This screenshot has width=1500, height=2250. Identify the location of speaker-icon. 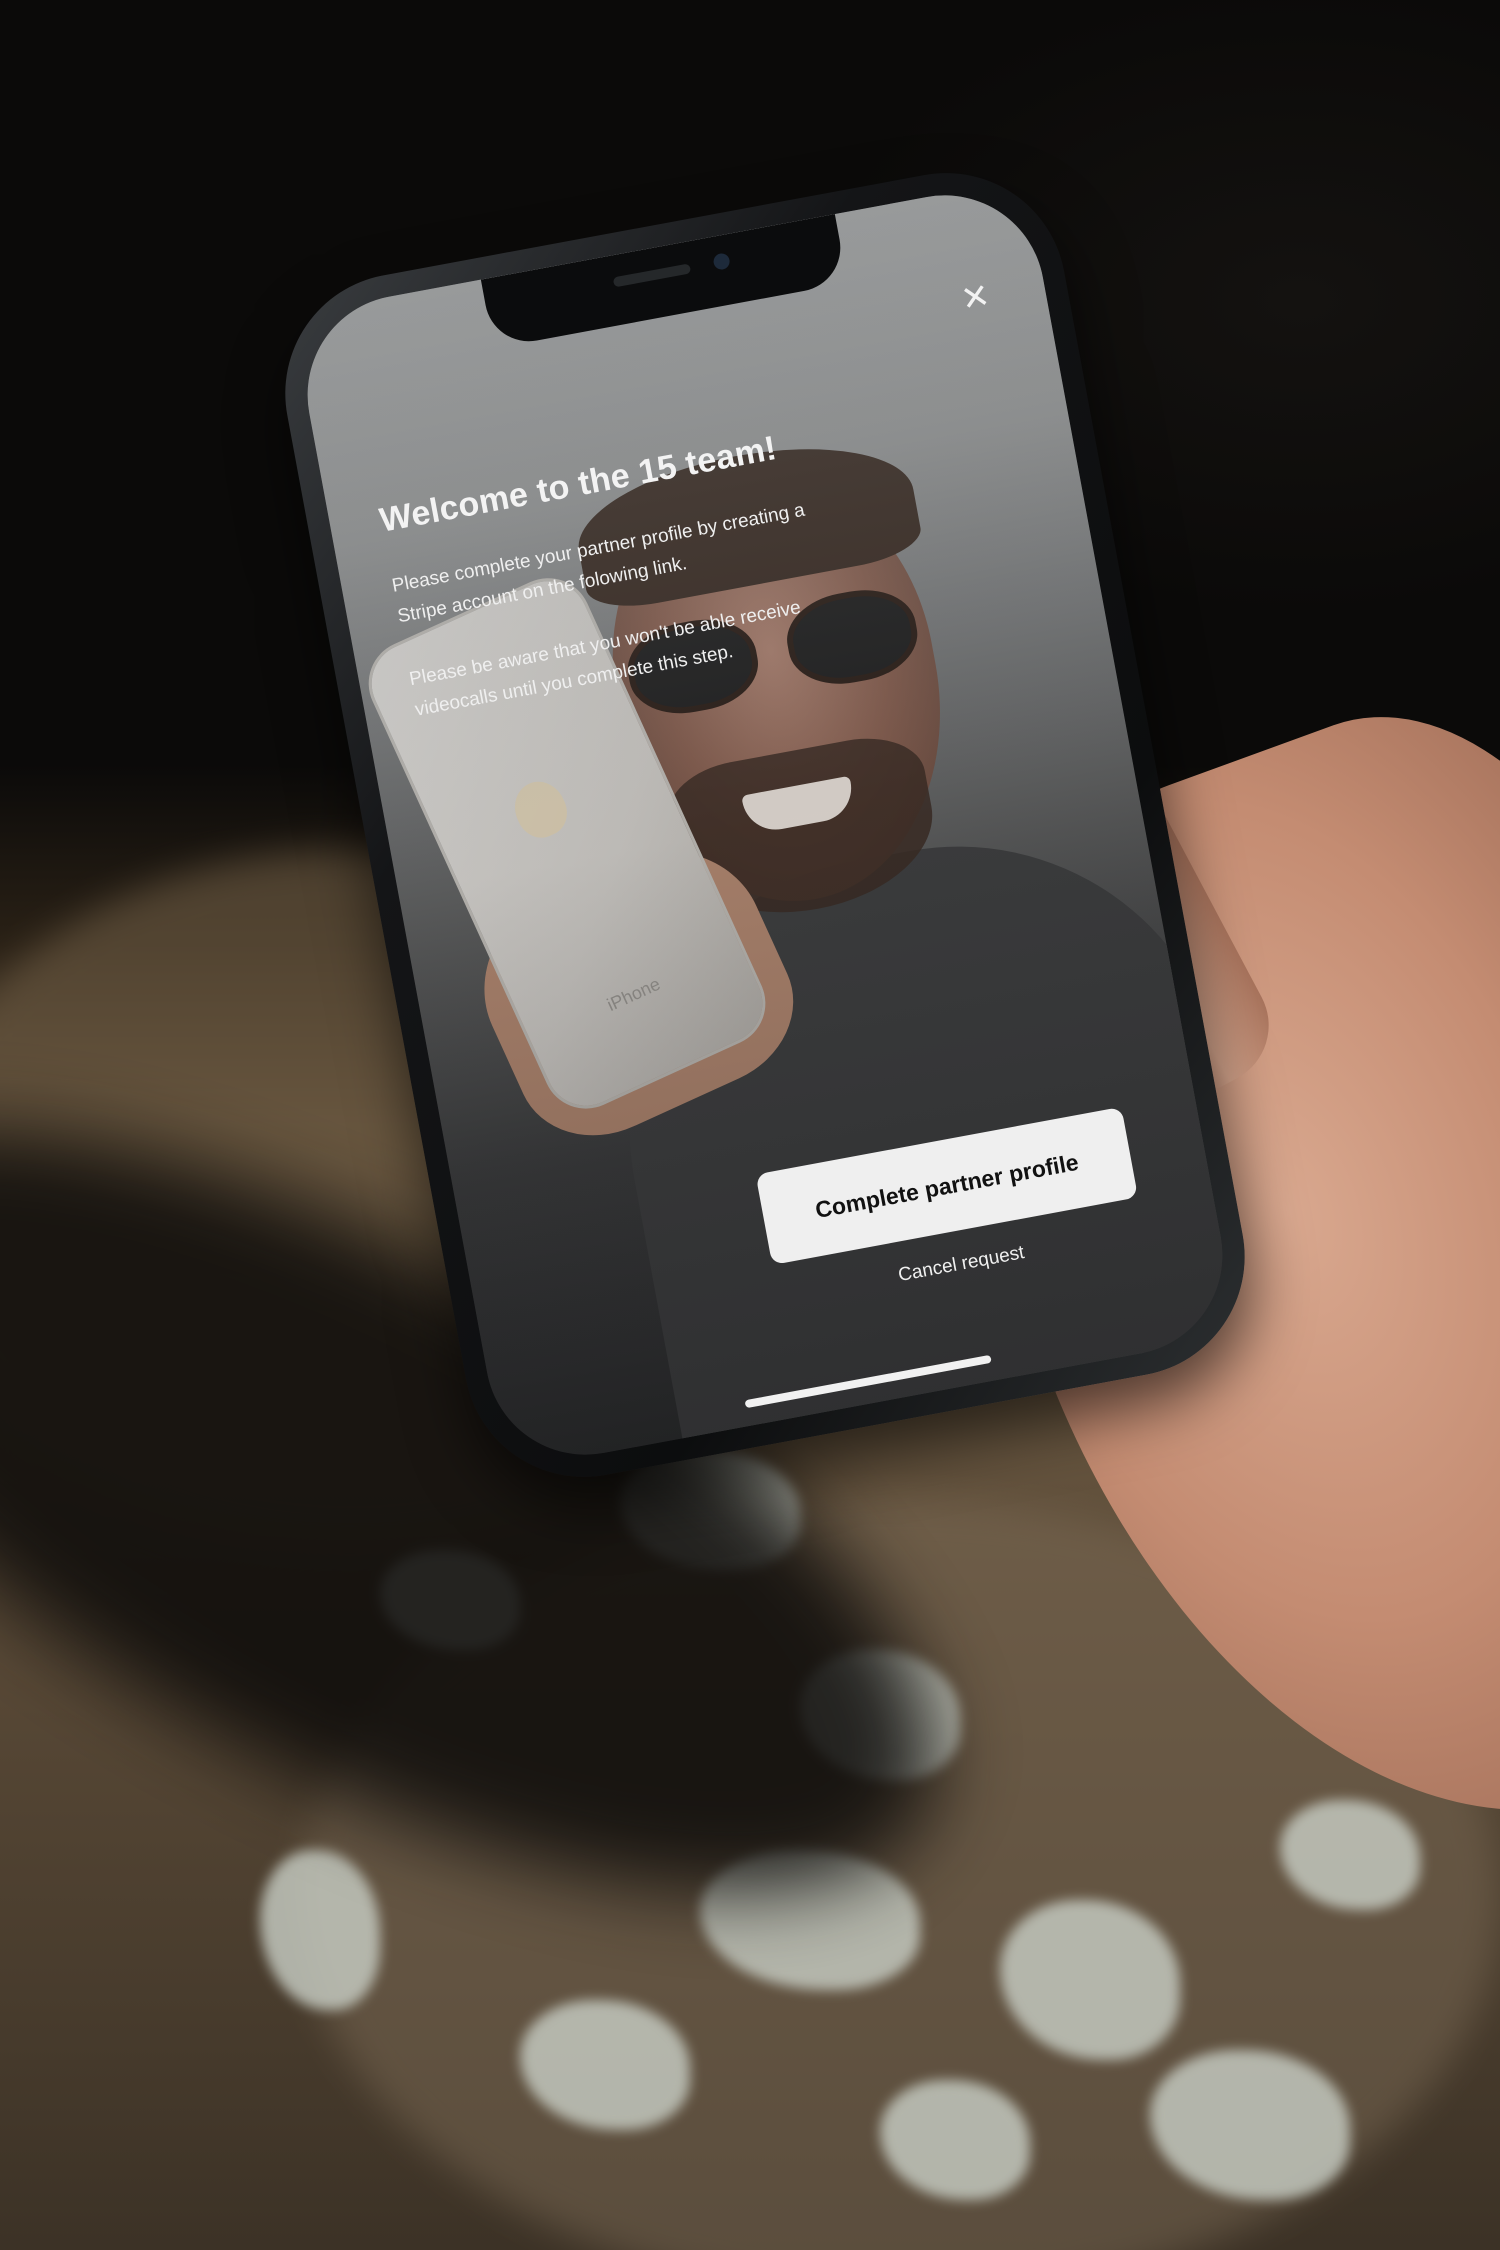
(652, 275).